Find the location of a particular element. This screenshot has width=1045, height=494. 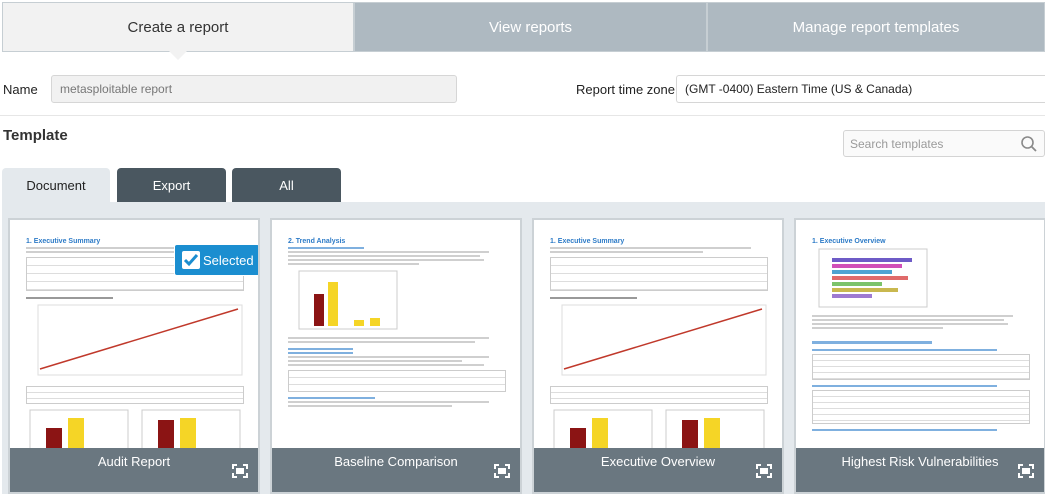

name-label: Name is located at coordinates (20, 89).